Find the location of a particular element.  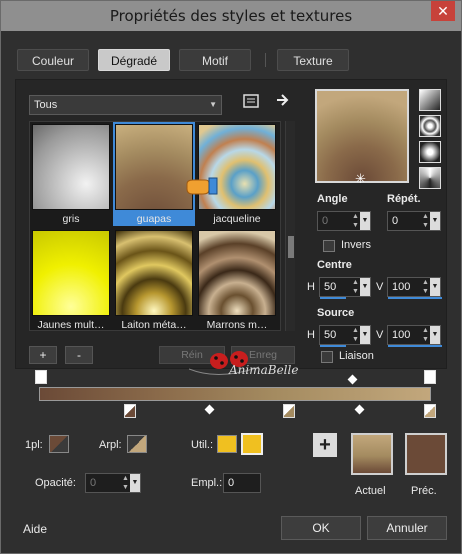

center-v-label: V is located at coordinates (380, 287).